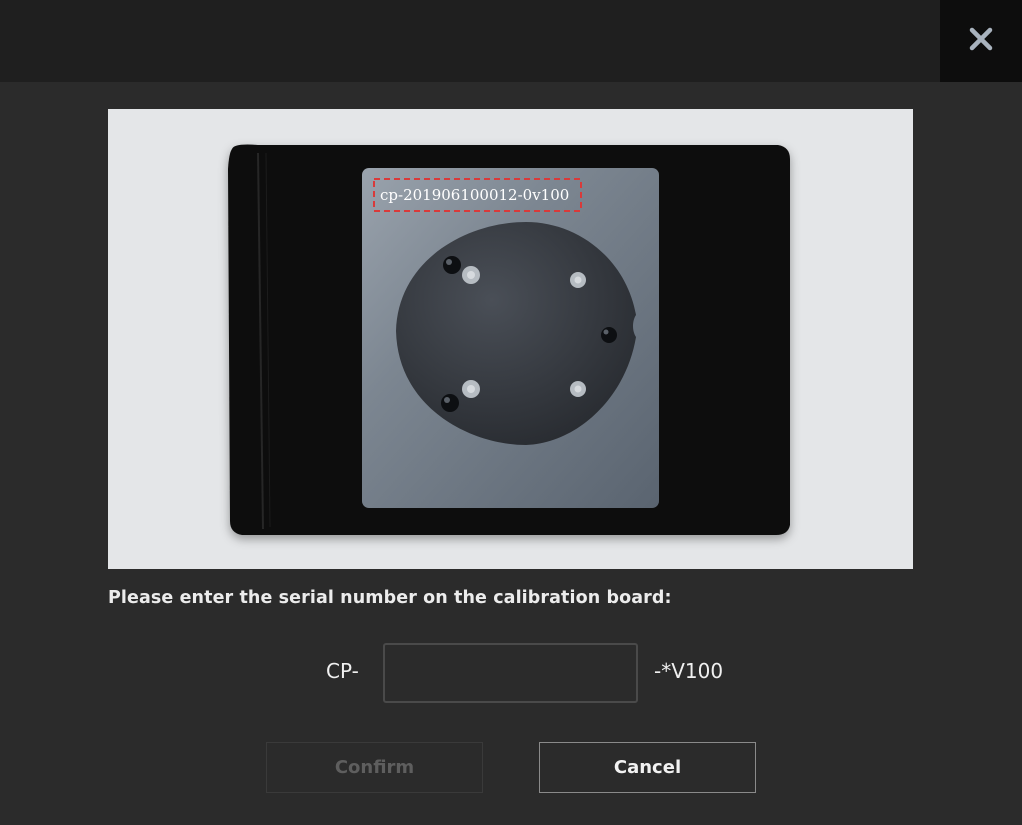 The height and width of the screenshot is (825, 1022). Describe the element at coordinates (474, 195) in the screenshot. I see `photo-serial-text: cp-201906100012-0v100` at that location.